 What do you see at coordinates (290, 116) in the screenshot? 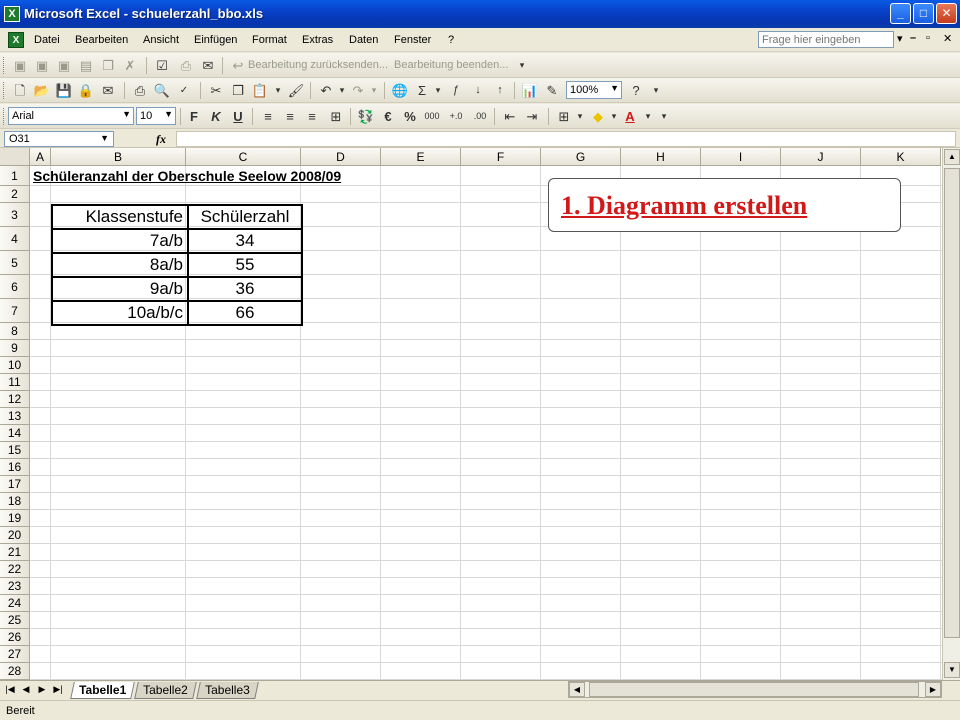
I see `align-center-icon: ≡` at bounding box center [290, 116].